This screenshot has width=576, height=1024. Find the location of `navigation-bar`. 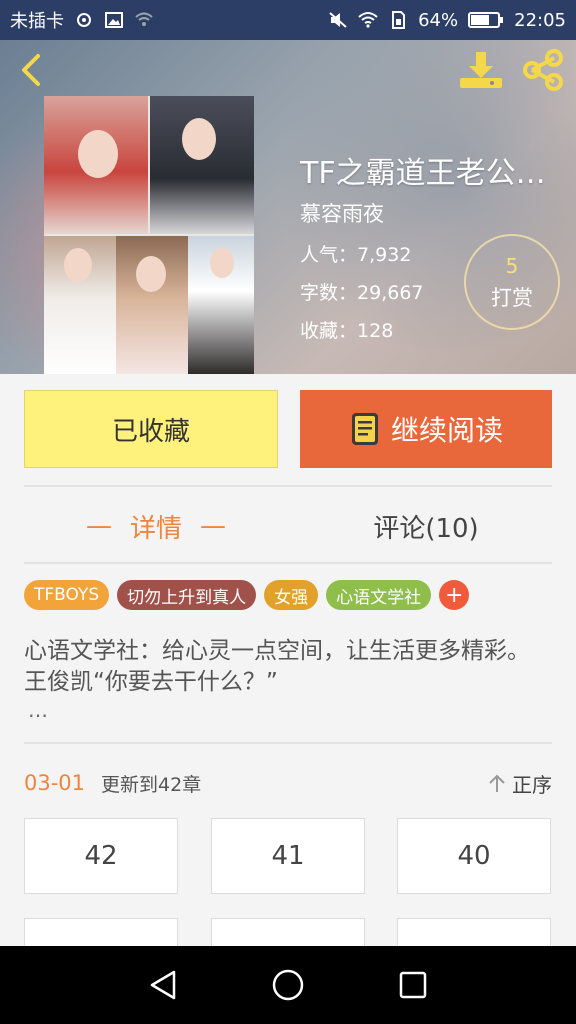

navigation-bar is located at coordinates (288, 985).